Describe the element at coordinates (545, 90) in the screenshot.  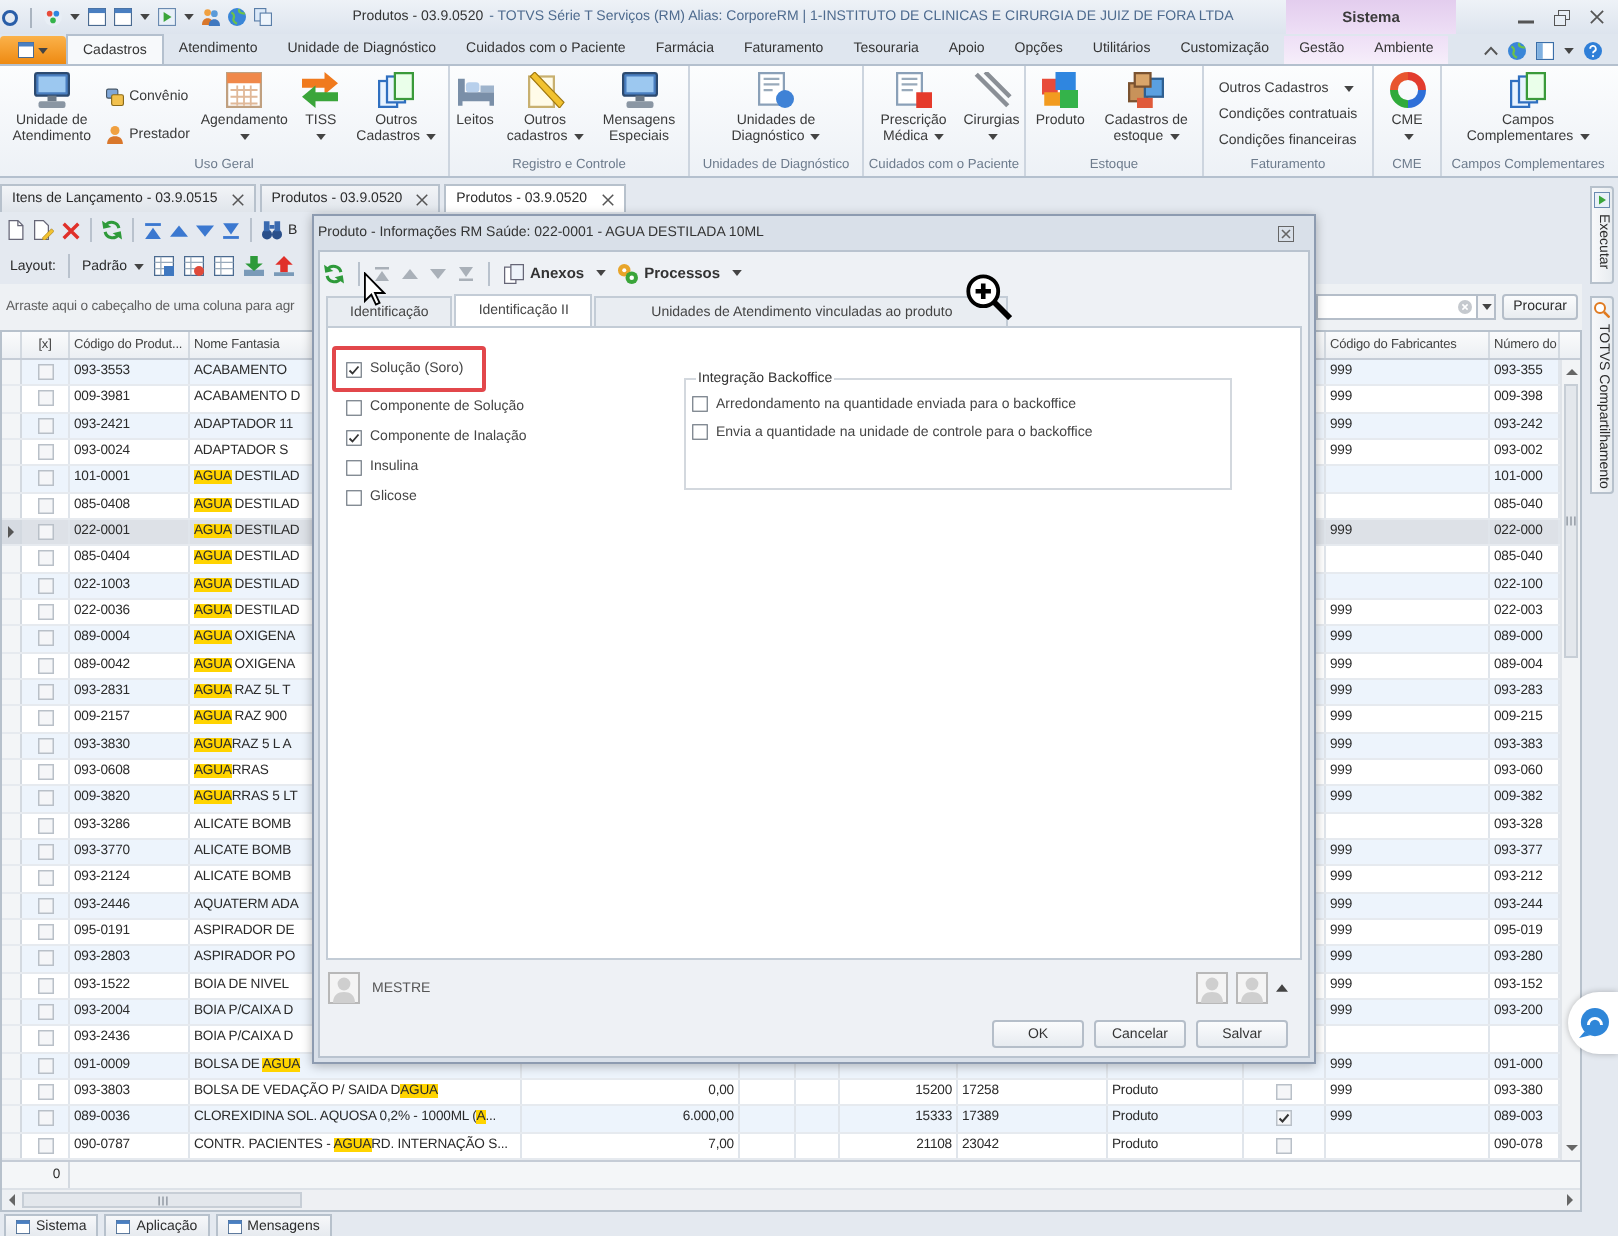
I see `pencil-paper-icon` at that location.